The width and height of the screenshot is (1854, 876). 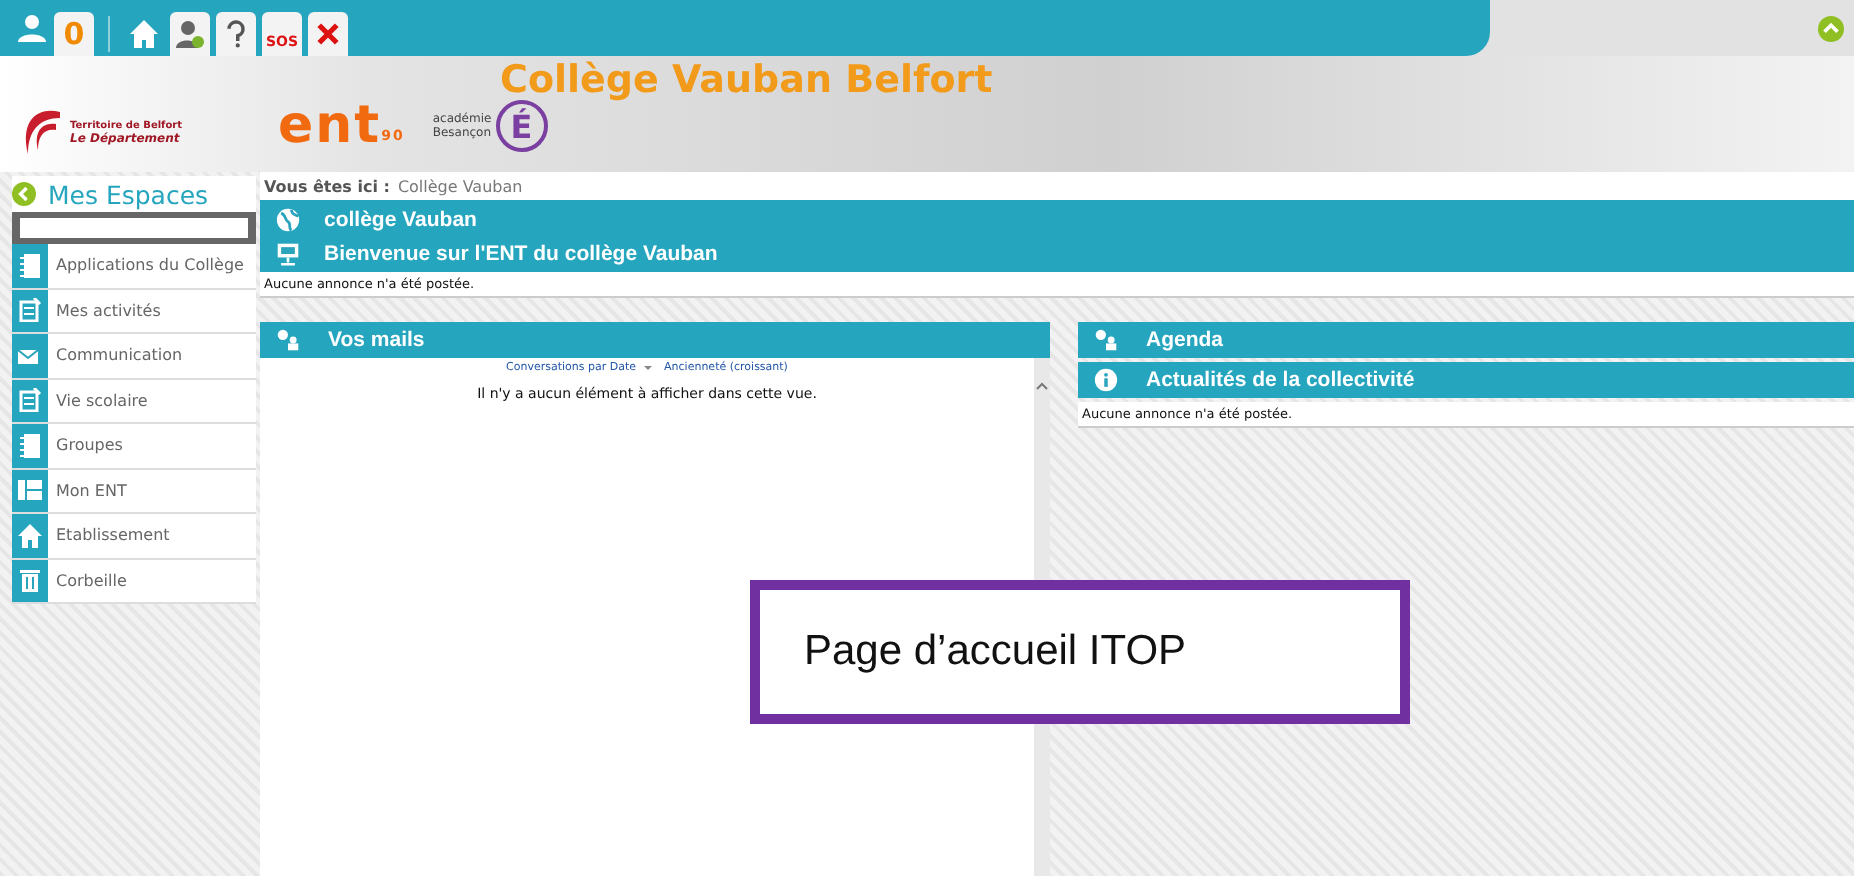 I want to click on caret-icon, so click(x=648, y=368).